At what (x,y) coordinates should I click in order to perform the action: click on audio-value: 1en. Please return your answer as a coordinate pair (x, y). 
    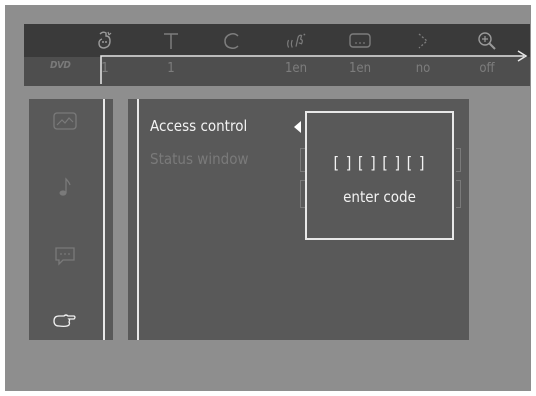
    Looking at the image, I should click on (296, 68).